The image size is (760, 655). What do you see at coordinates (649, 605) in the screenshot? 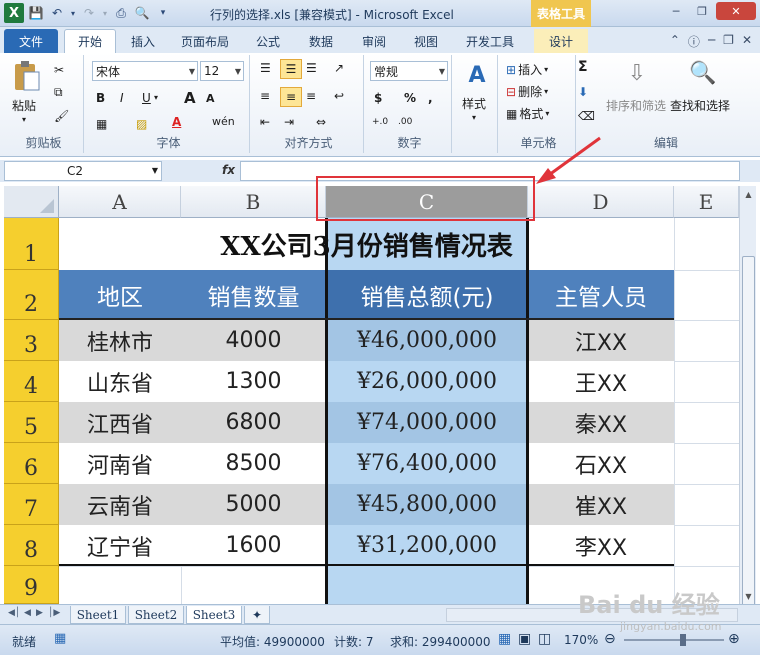
I see `watermark-logo: Bai du 经验` at bounding box center [649, 605].